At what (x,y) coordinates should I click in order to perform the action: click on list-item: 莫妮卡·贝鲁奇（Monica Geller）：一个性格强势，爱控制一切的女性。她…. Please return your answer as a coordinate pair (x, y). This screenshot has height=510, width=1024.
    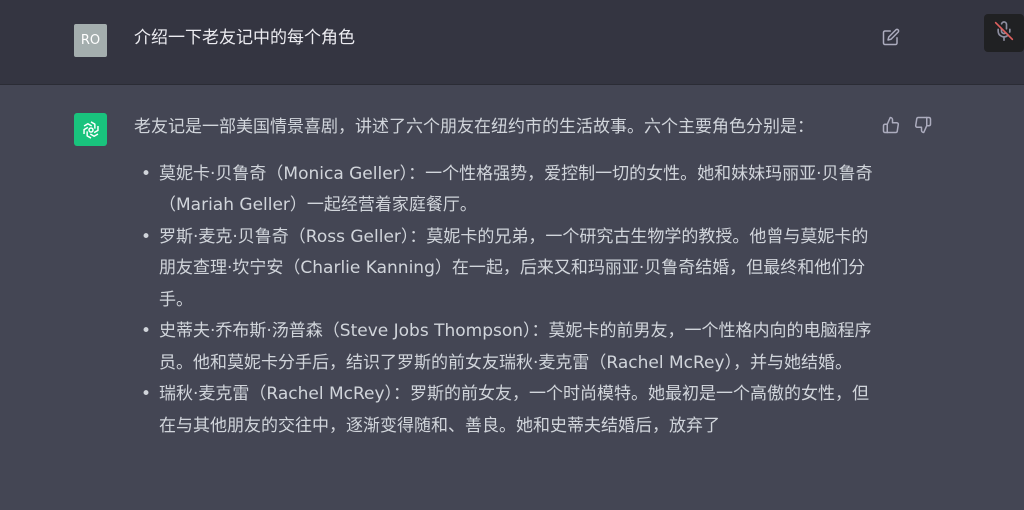
    Looking at the image, I should click on (507, 190).